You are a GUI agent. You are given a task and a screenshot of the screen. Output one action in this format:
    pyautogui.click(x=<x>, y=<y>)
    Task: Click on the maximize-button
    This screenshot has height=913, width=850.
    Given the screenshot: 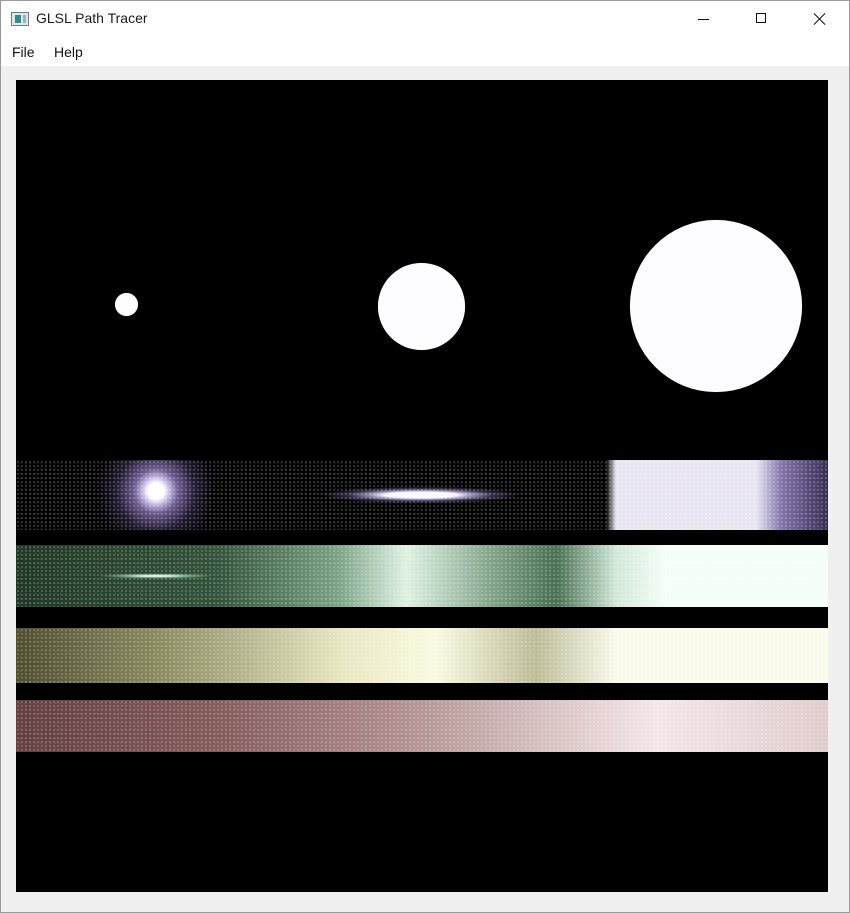 What is the action you would take?
    pyautogui.click(x=762, y=19)
    